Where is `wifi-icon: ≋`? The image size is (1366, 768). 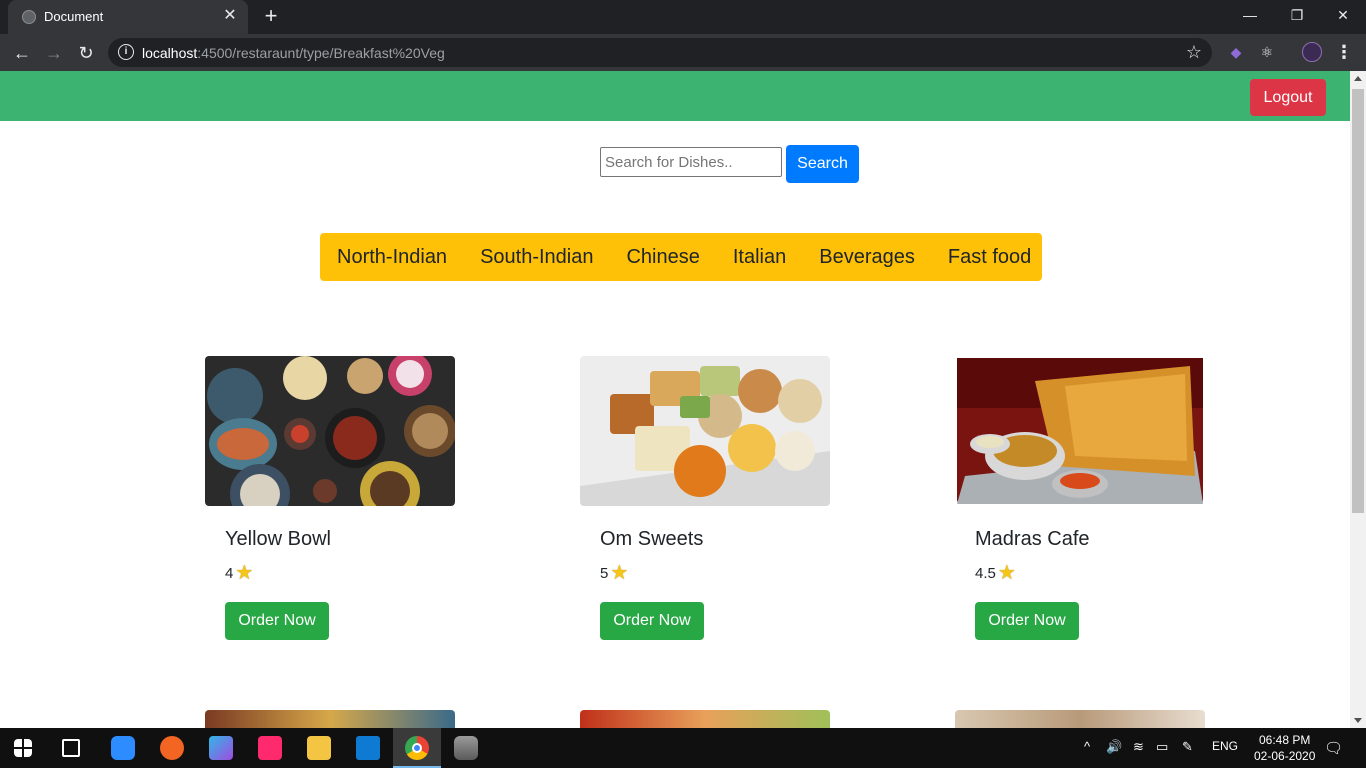
wifi-icon: ≋ is located at coordinates (1138, 747).